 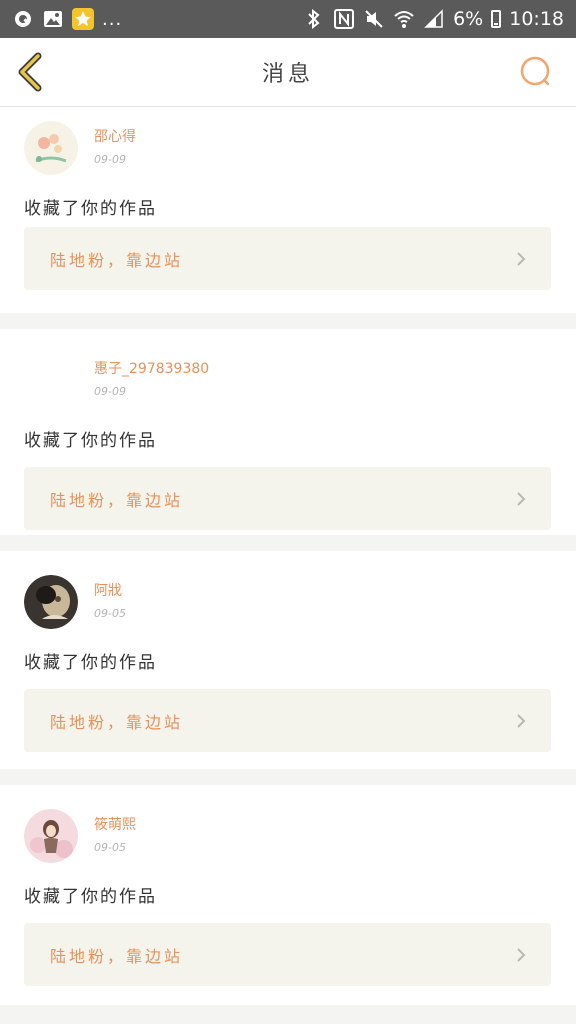 I want to click on message-header: 邵心得 09-09, so click(x=288, y=146).